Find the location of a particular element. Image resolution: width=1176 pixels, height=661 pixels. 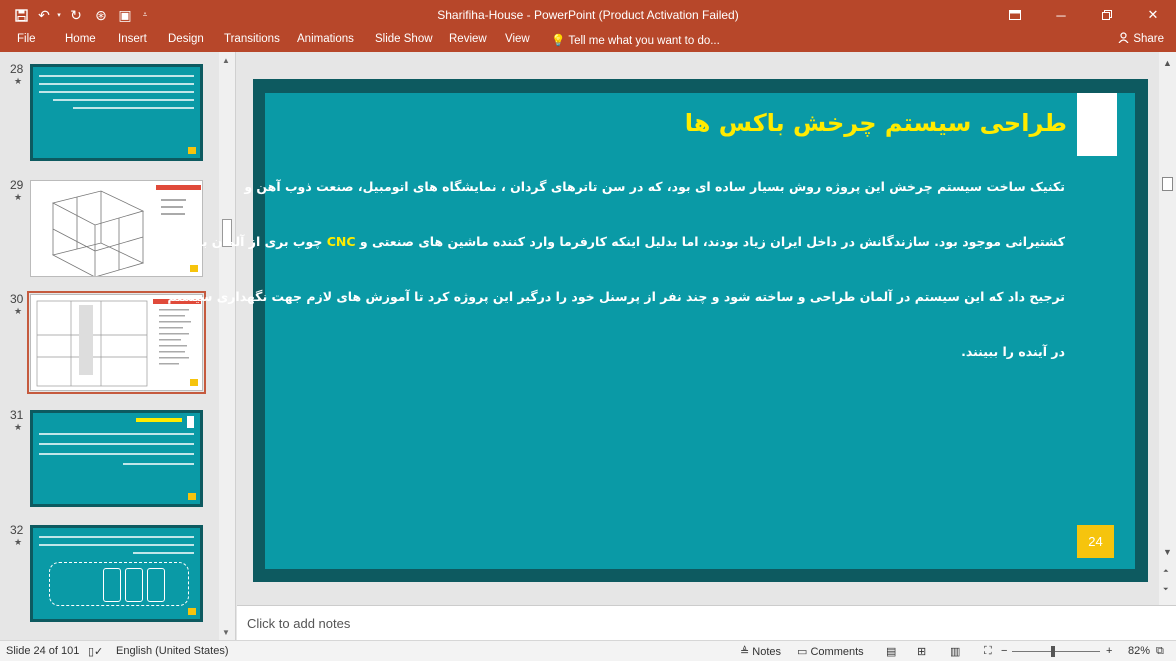

notes-button: ≜ Notes is located at coordinates (760, 651).